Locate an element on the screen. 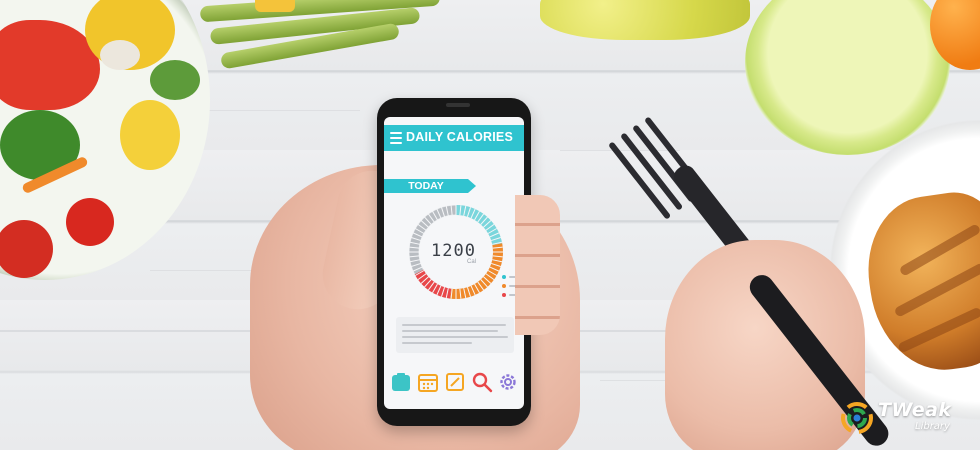 This screenshot has height=450, width=980. app-header: DAILY CALORIES is located at coordinates (454, 138).